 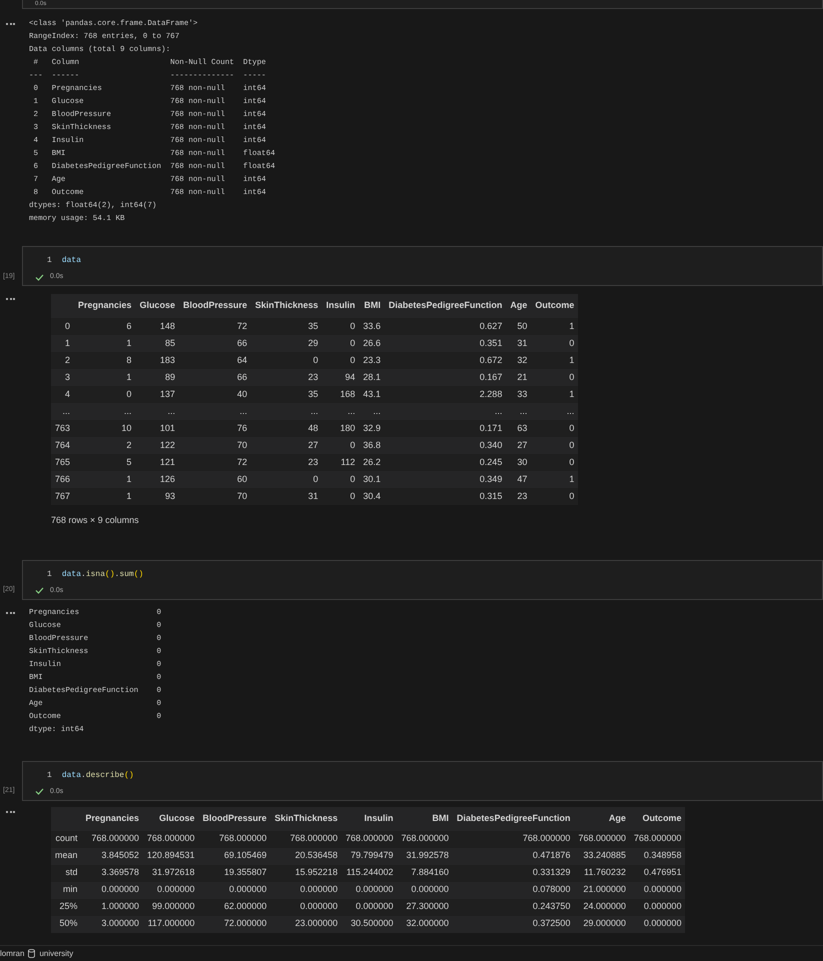 I want to click on table-cell: 6, so click(x=105, y=326).